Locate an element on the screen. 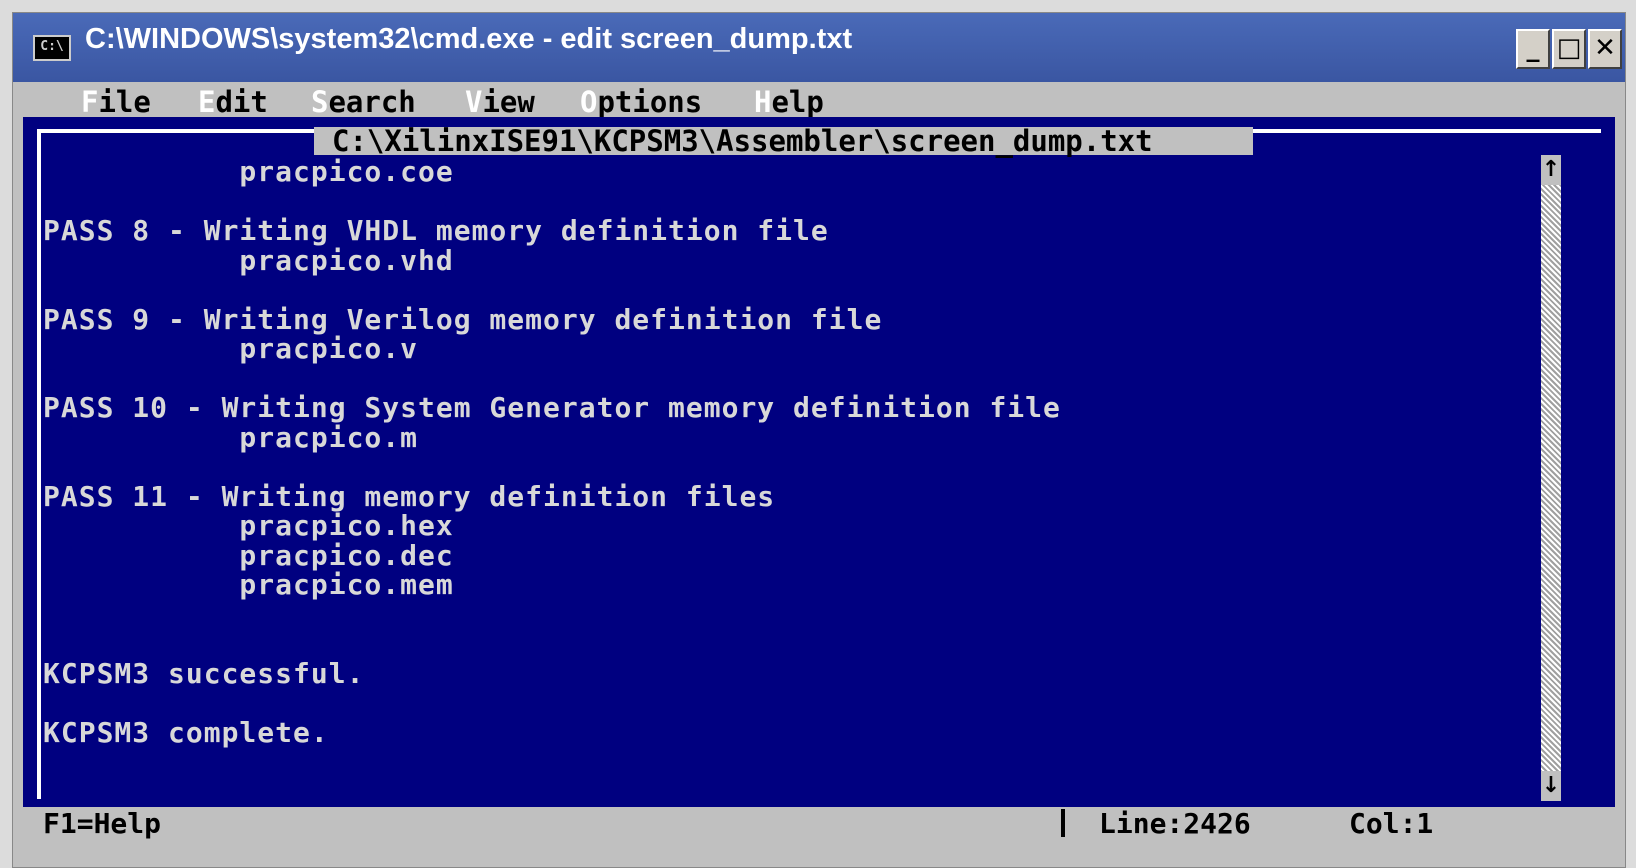 This screenshot has width=1636, height=868. text-line: KCPSM3 complete. is located at coordinates (186, 732).